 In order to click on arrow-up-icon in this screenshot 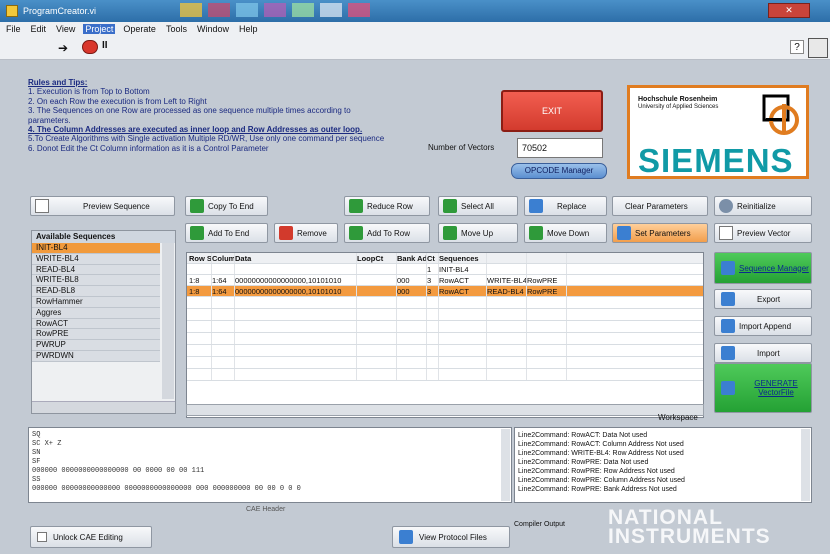, I will do `click(450, 233)`.